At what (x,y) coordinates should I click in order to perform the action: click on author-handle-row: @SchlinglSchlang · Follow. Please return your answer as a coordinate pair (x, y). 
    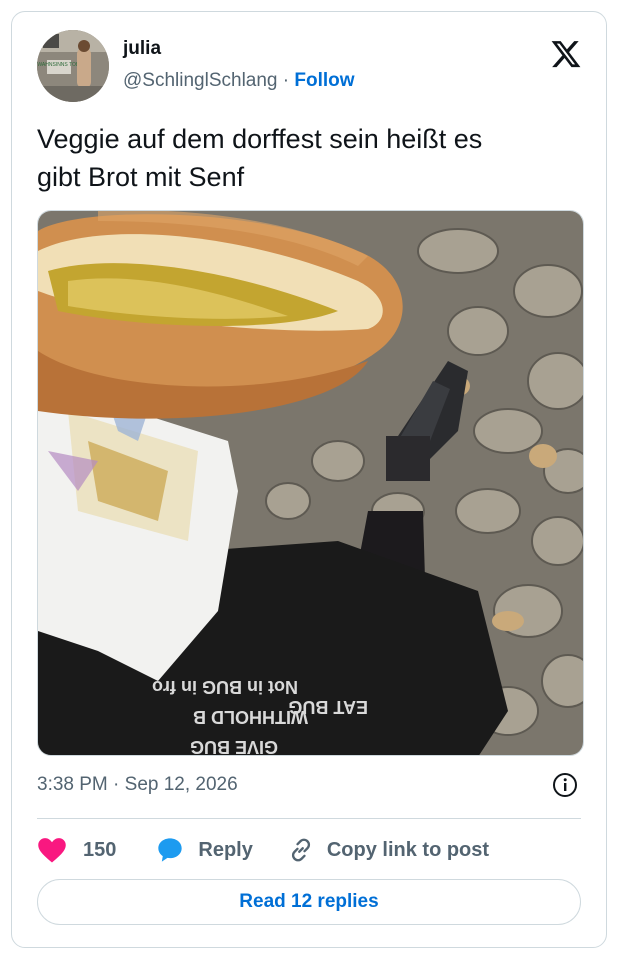
    Looking at the image, I should click on (239, 81).